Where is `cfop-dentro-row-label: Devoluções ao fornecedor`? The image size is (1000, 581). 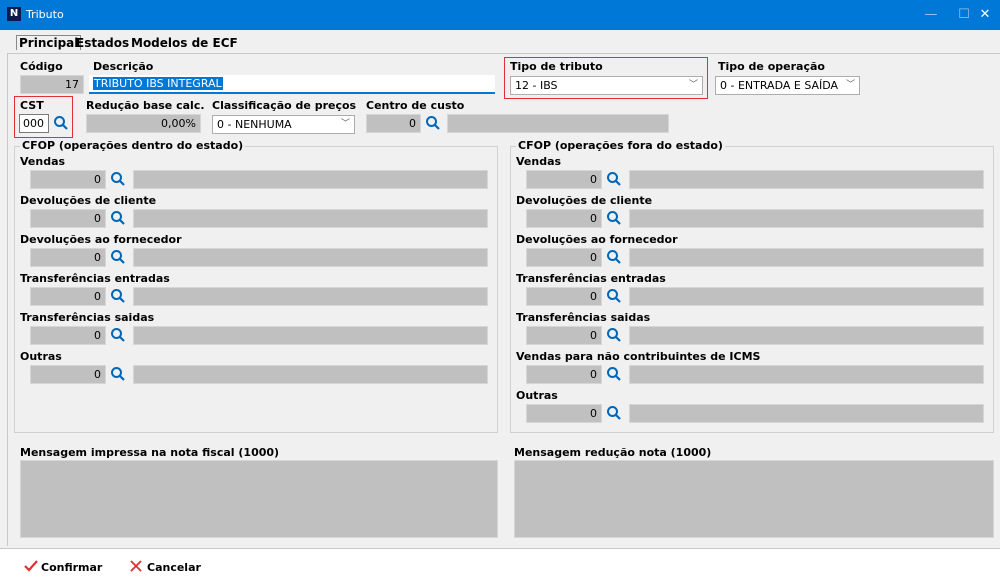 cfop-dentro-row-label: Devoluções ao fornecedor is located at coordinates (101, 239).